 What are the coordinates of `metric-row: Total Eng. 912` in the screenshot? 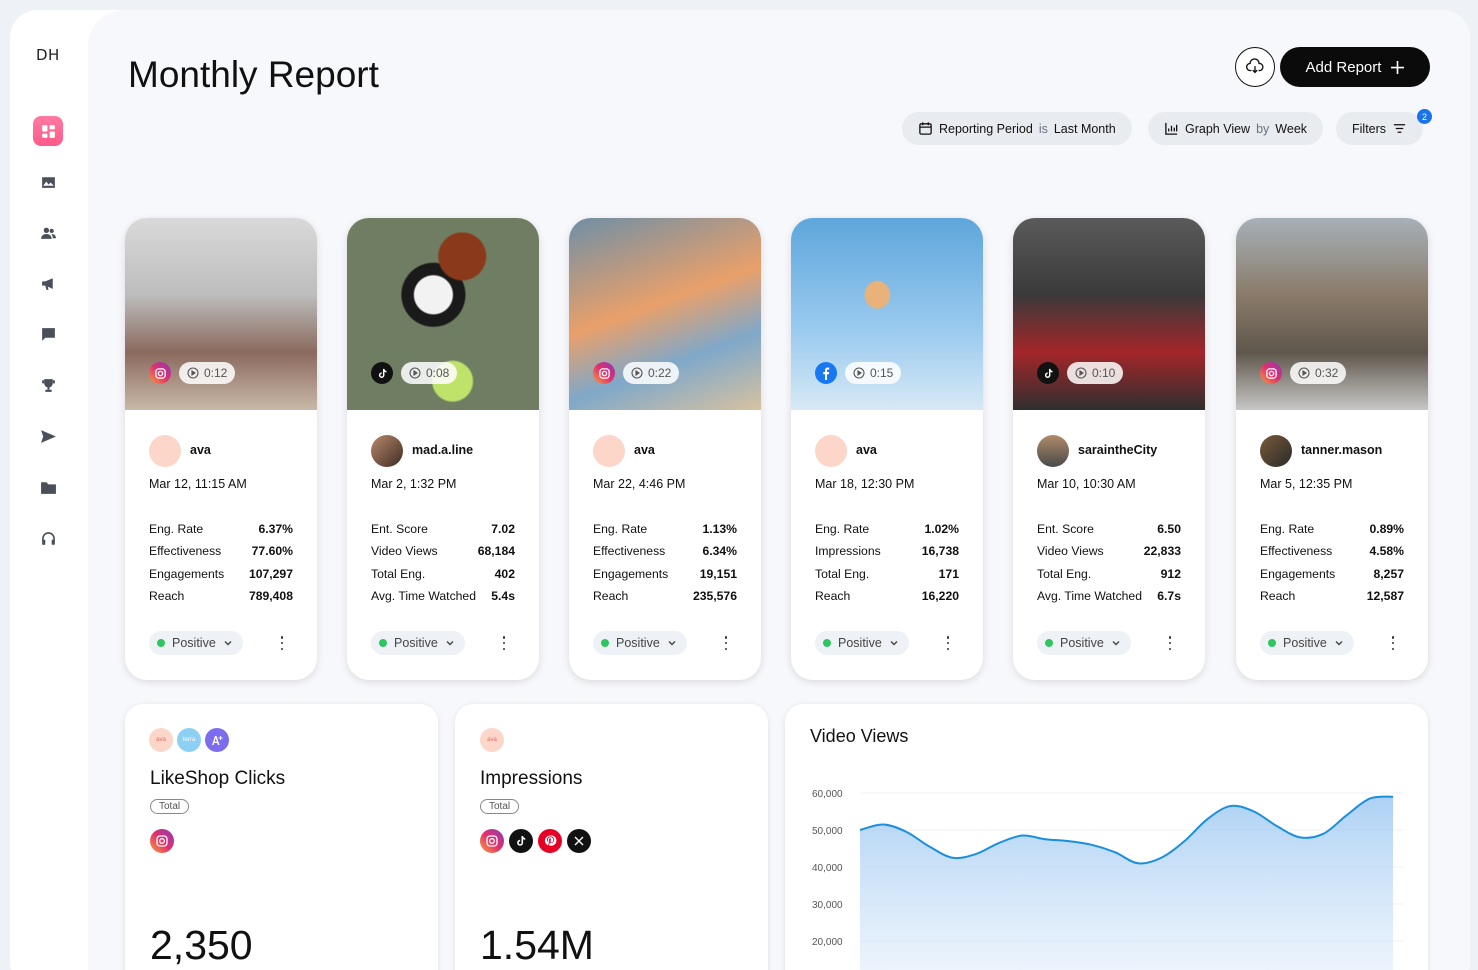 It's located at (1109, 577).